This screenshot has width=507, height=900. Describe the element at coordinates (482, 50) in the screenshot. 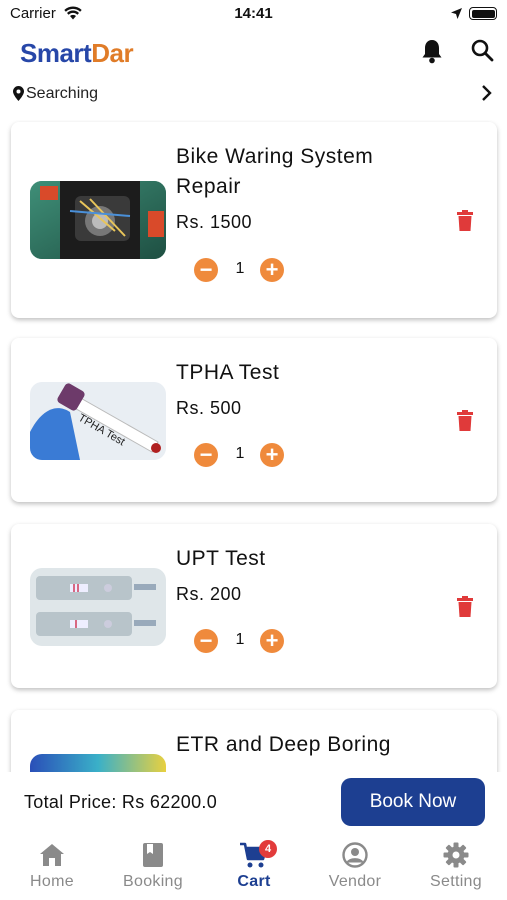

I see `search-icon` at that location.